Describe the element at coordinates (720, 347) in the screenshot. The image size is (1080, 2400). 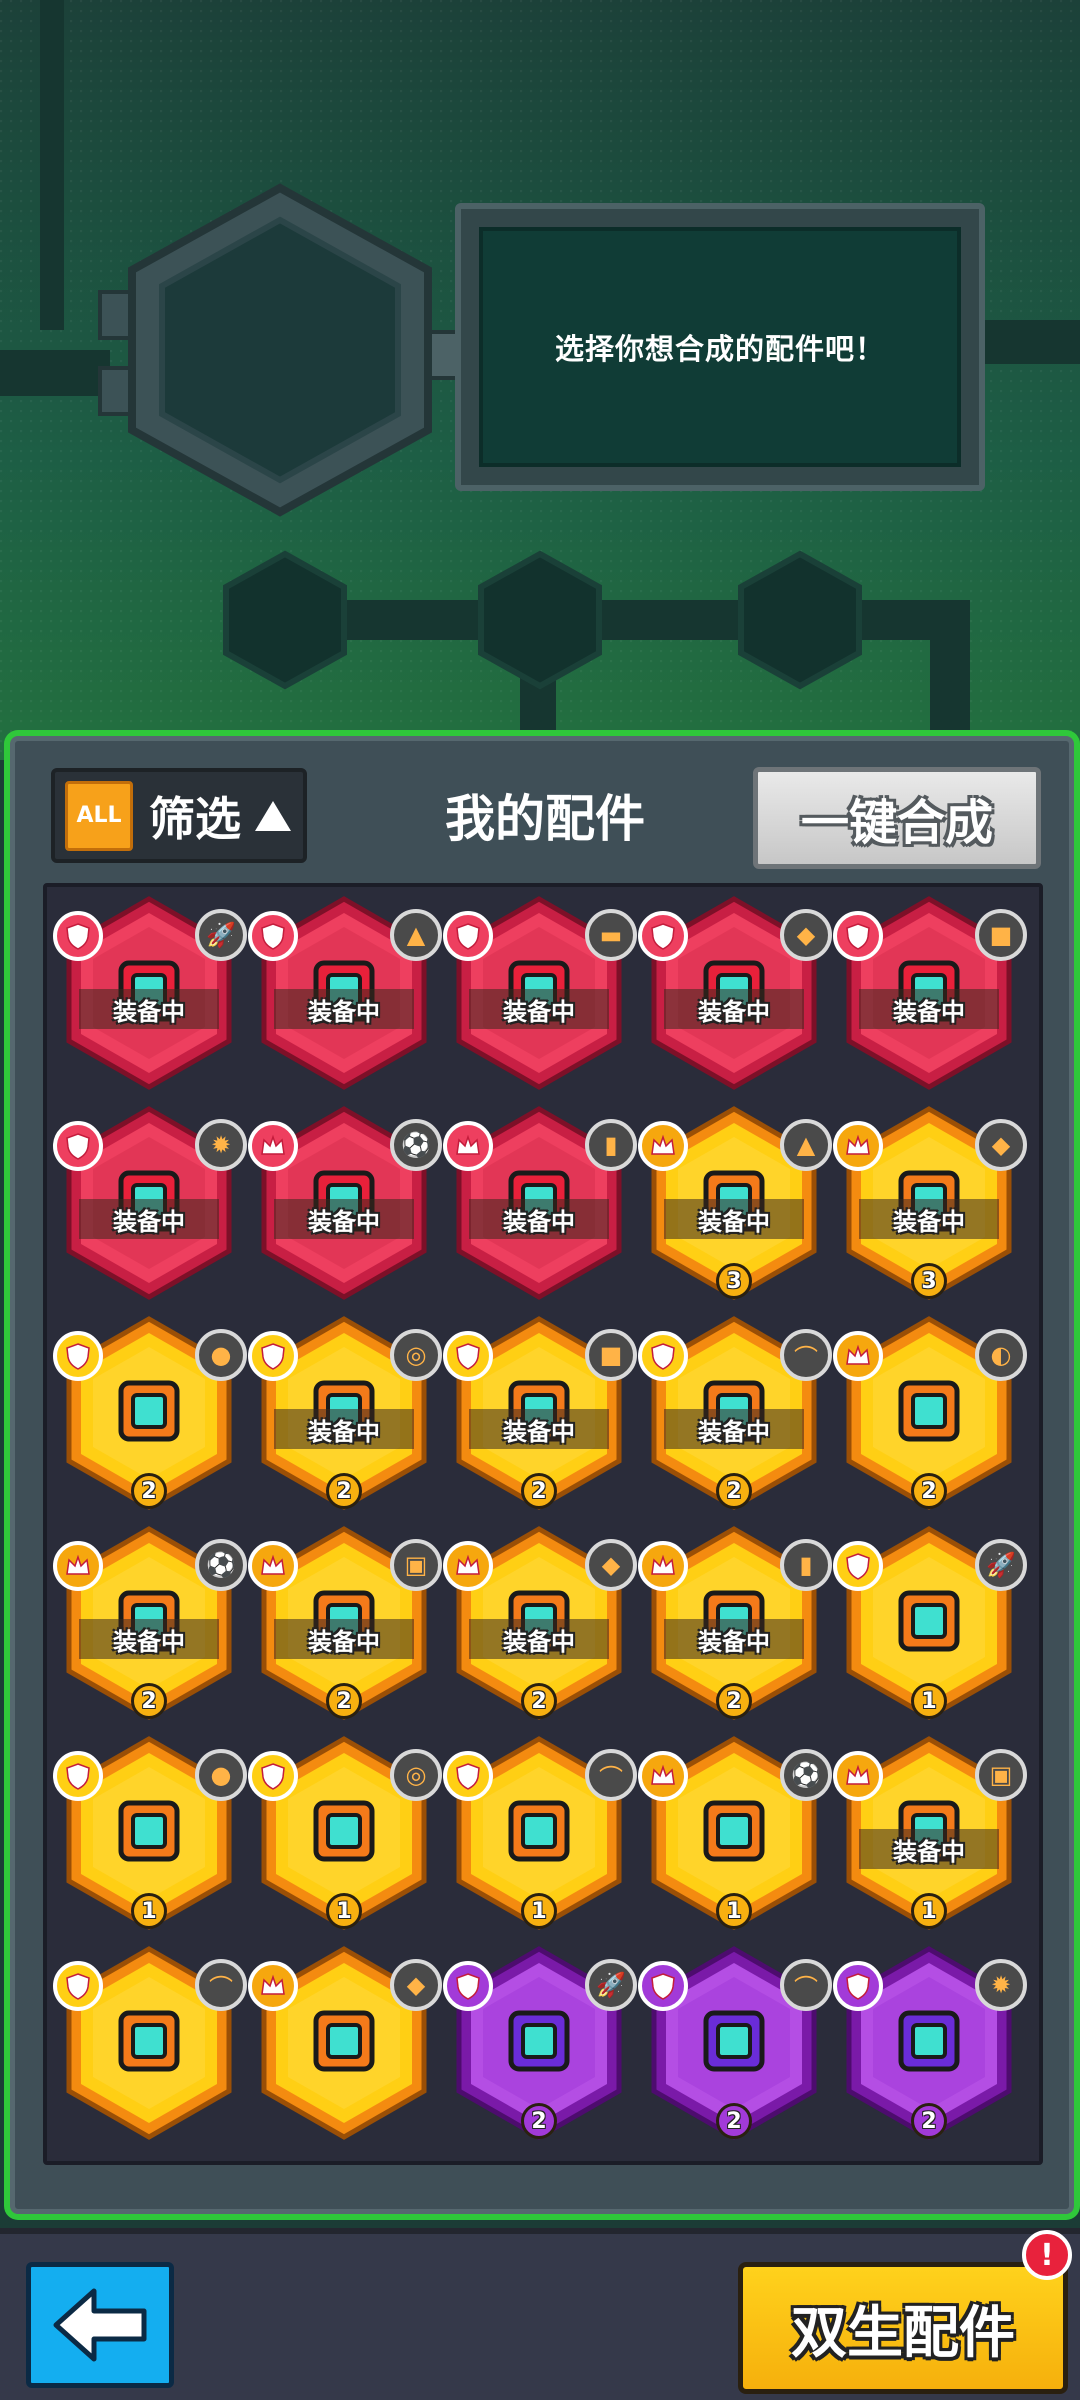
I see `message-display: 选择你想合成的配件吧！` at that location.